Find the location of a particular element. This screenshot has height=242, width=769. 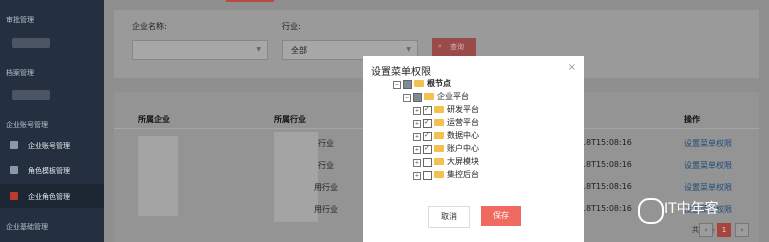

id-card-icon is located at coordinates (14, 196).